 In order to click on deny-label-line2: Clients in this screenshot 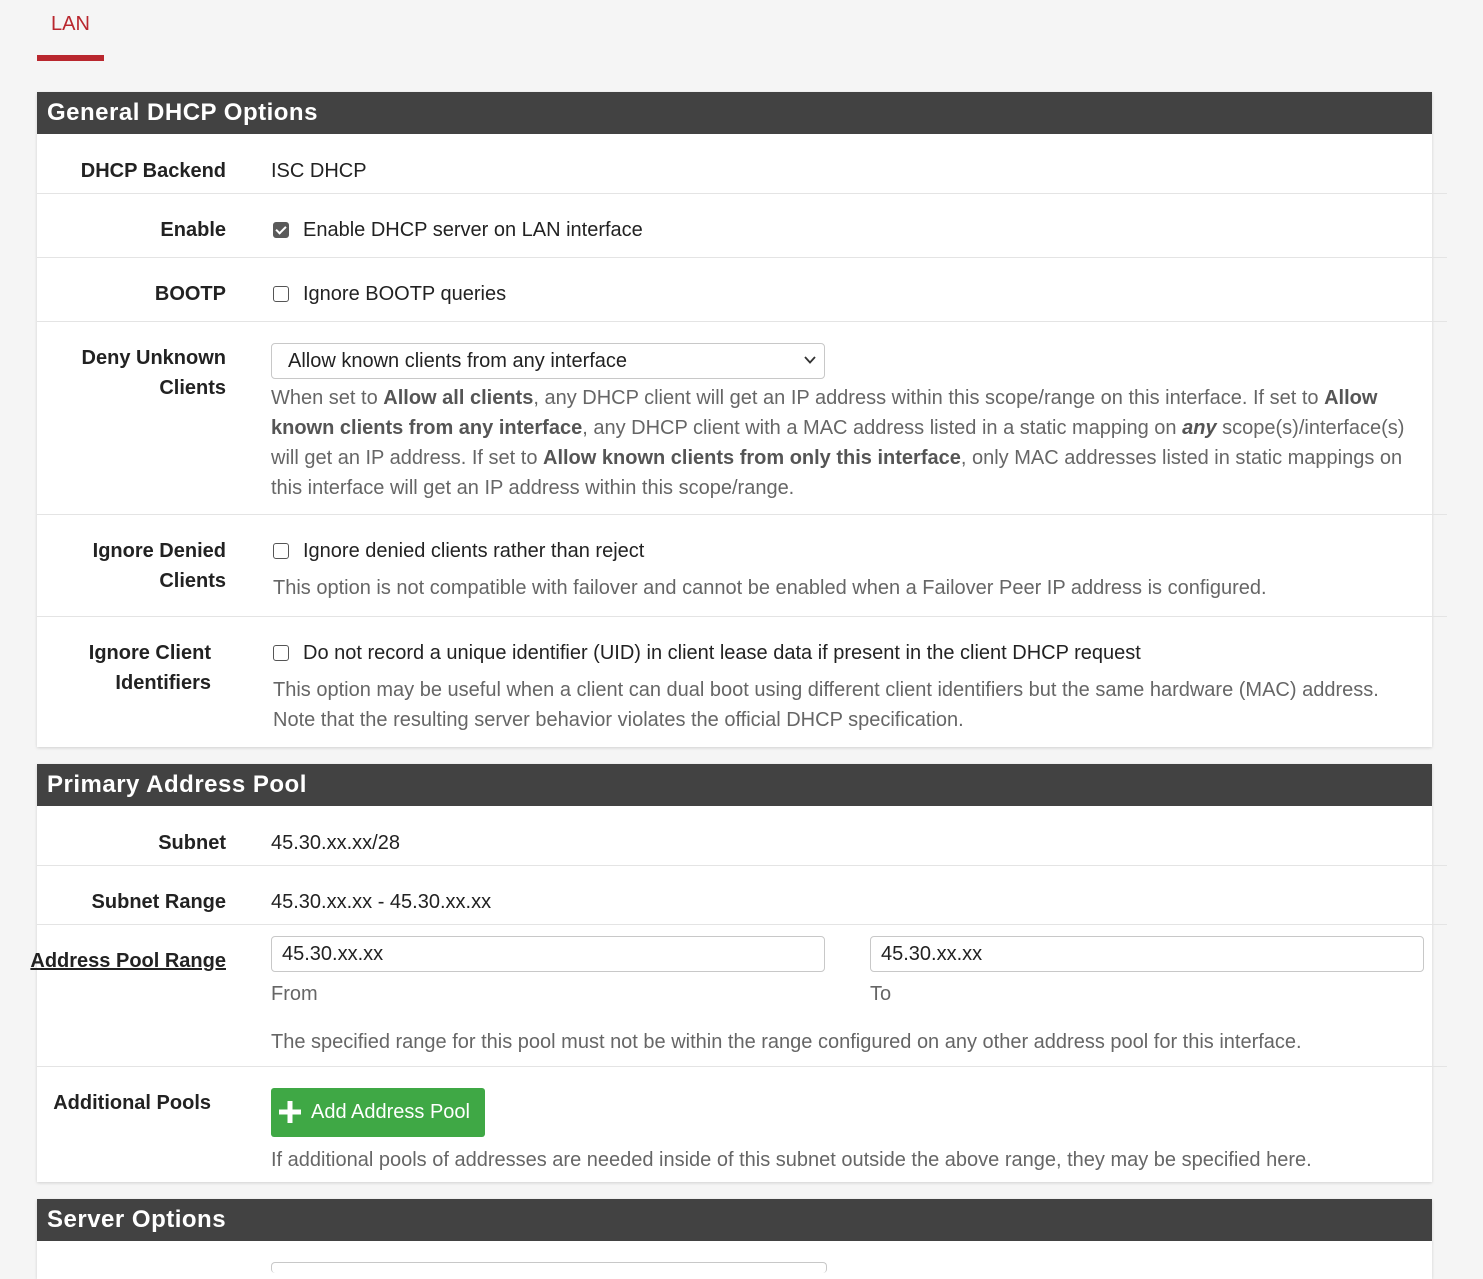, I will do `click(192, 388)`.